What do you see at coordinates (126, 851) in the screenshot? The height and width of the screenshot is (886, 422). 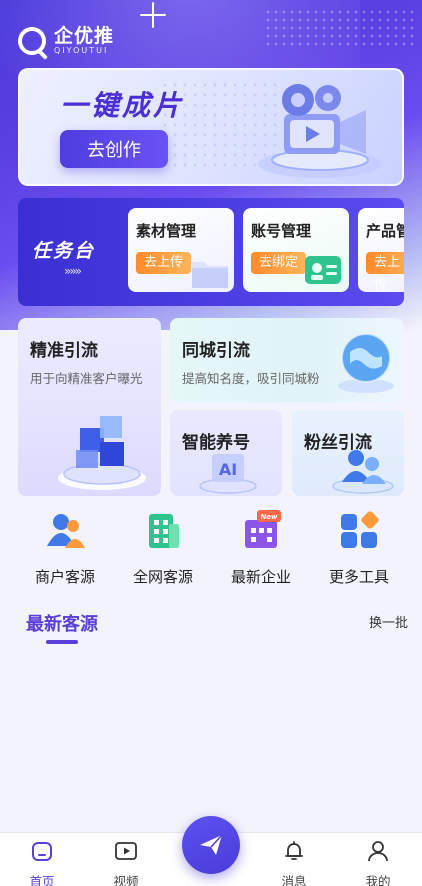 I see `video-icon` at bounding box center [126, 851].